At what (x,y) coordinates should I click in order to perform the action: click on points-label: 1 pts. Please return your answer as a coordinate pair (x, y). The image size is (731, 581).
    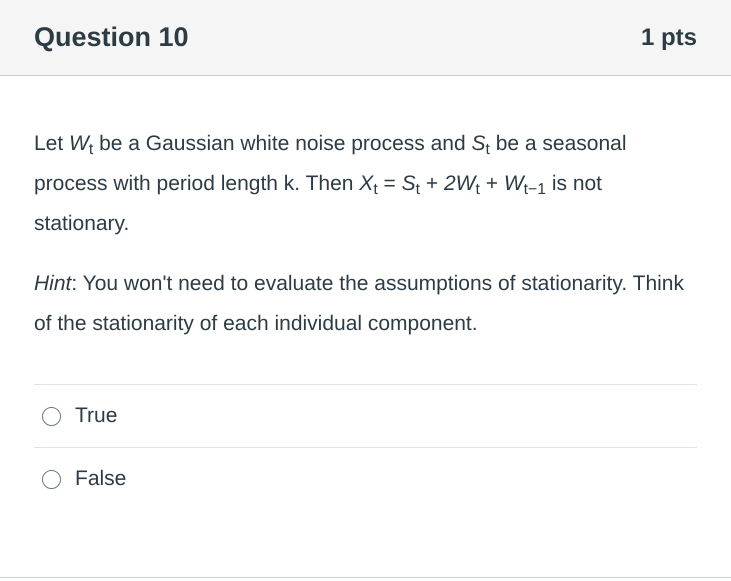
    Looking at the image, I should click on (668, 37).